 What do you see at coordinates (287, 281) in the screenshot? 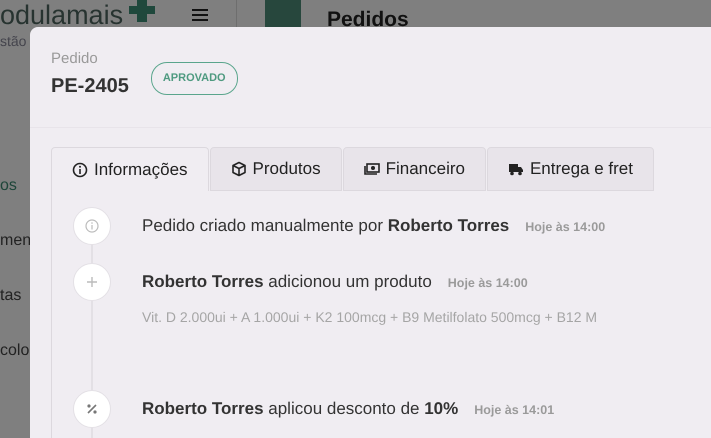
I see `event-text: Roberto Torres adicionou um produto` at bounding box center [287, 281].